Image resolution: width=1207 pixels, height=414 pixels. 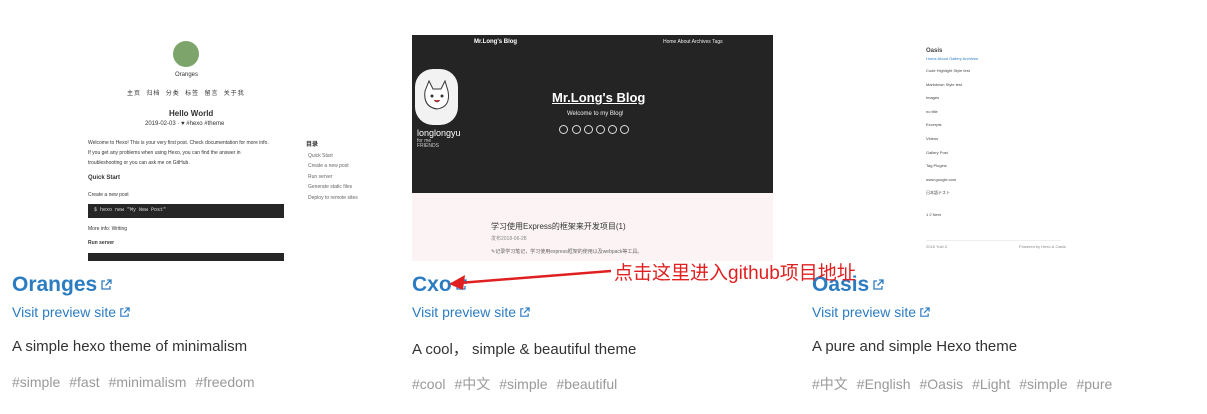 What do you see at coordinates (428, 384) in the screenshot?
I see `tag: #cool` at bounding box center [428, 384].